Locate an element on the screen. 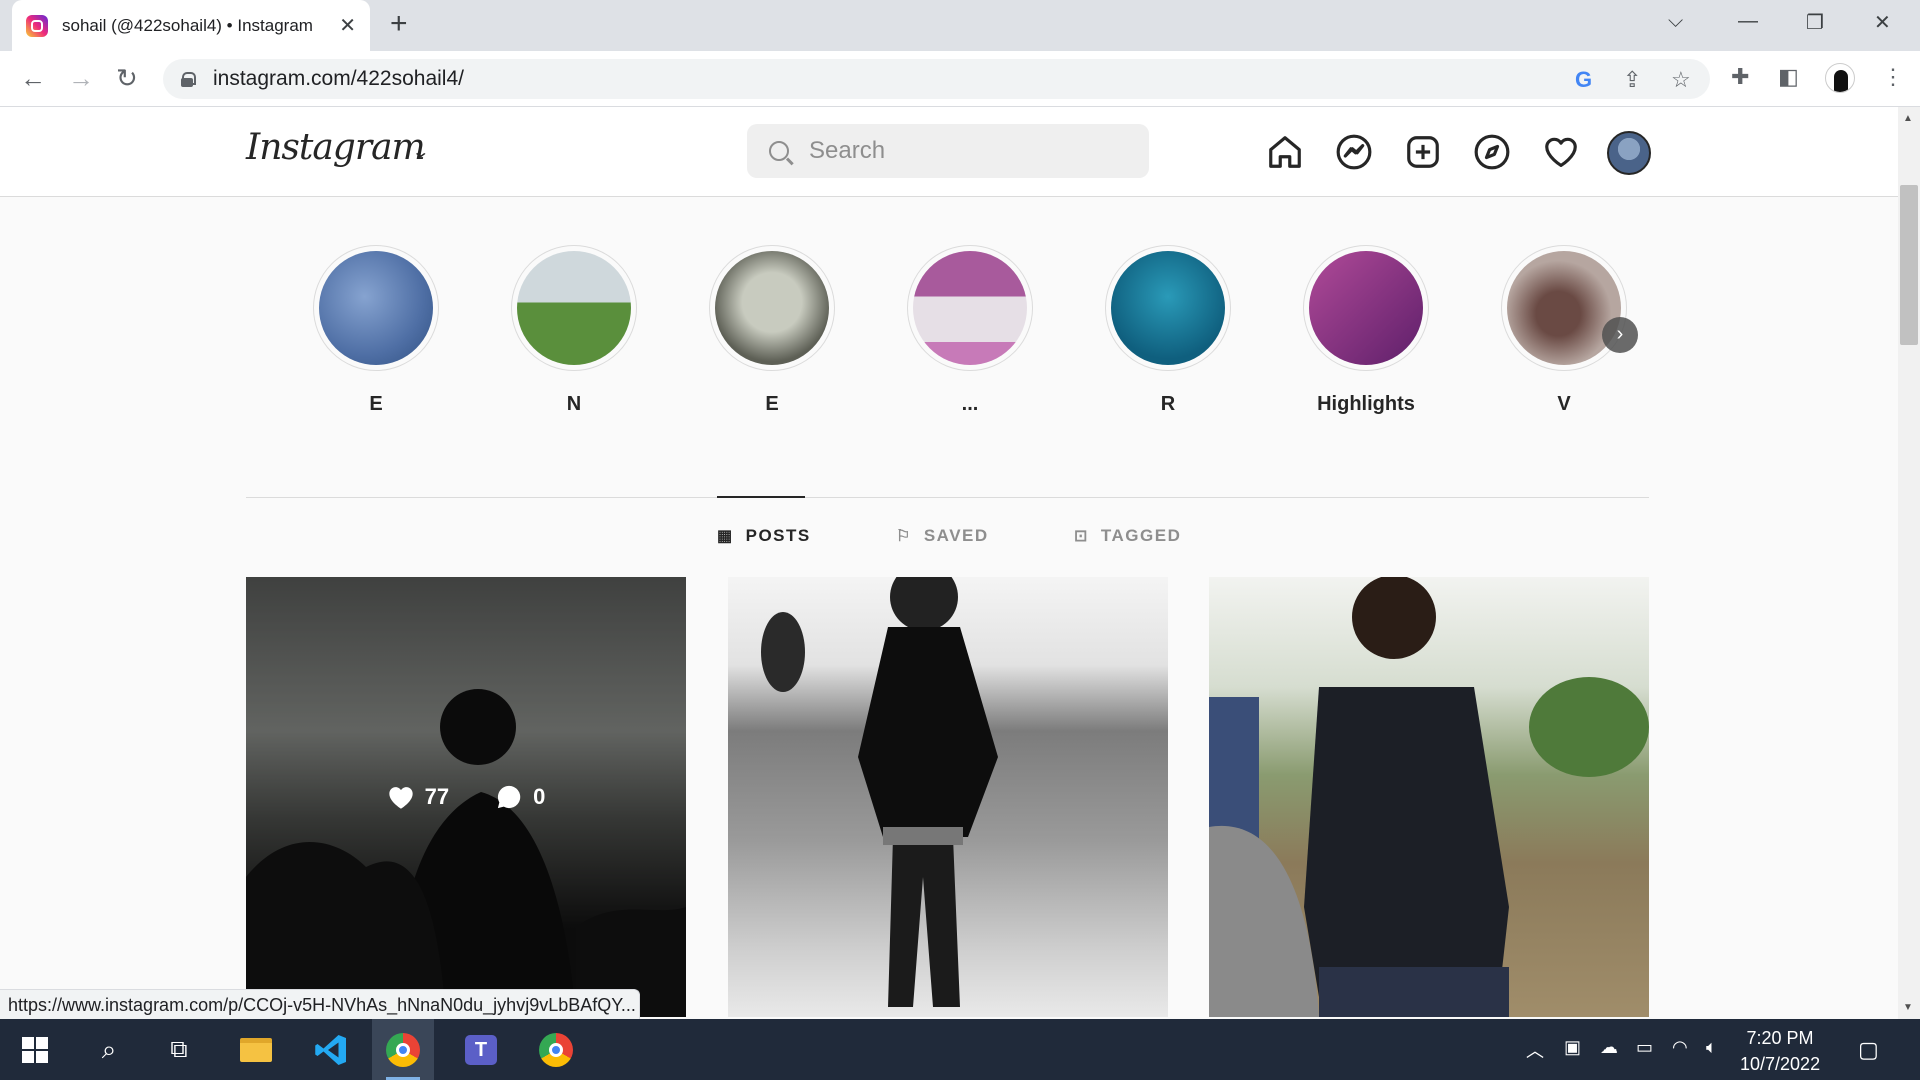 This screenshot has height=1080, width=1920. instagram-header: Instagram ⌄ is located at coordinates (949, 152).